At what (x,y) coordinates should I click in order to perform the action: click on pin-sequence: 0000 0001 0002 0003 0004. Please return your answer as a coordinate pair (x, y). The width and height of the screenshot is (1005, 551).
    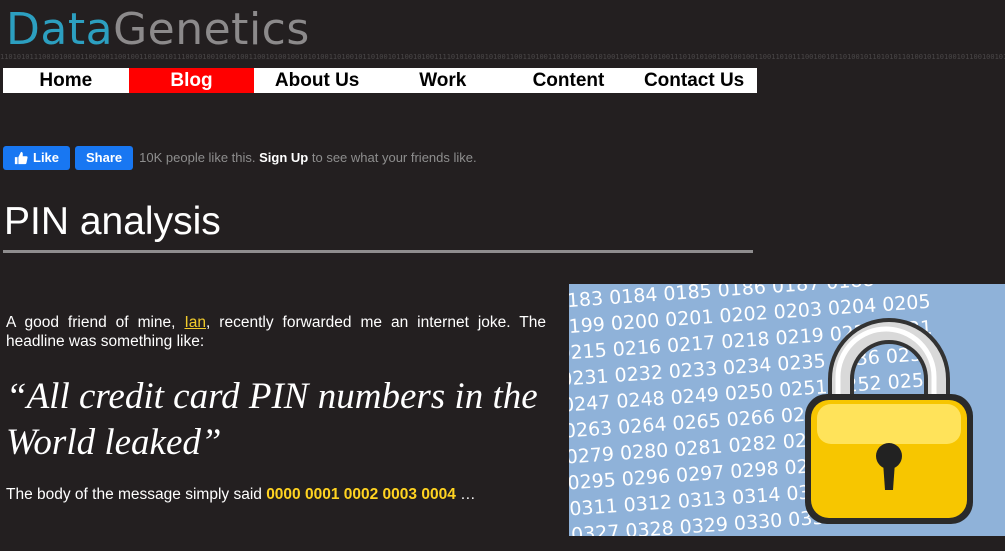
    Looking at the image, I should click on (361, 494).